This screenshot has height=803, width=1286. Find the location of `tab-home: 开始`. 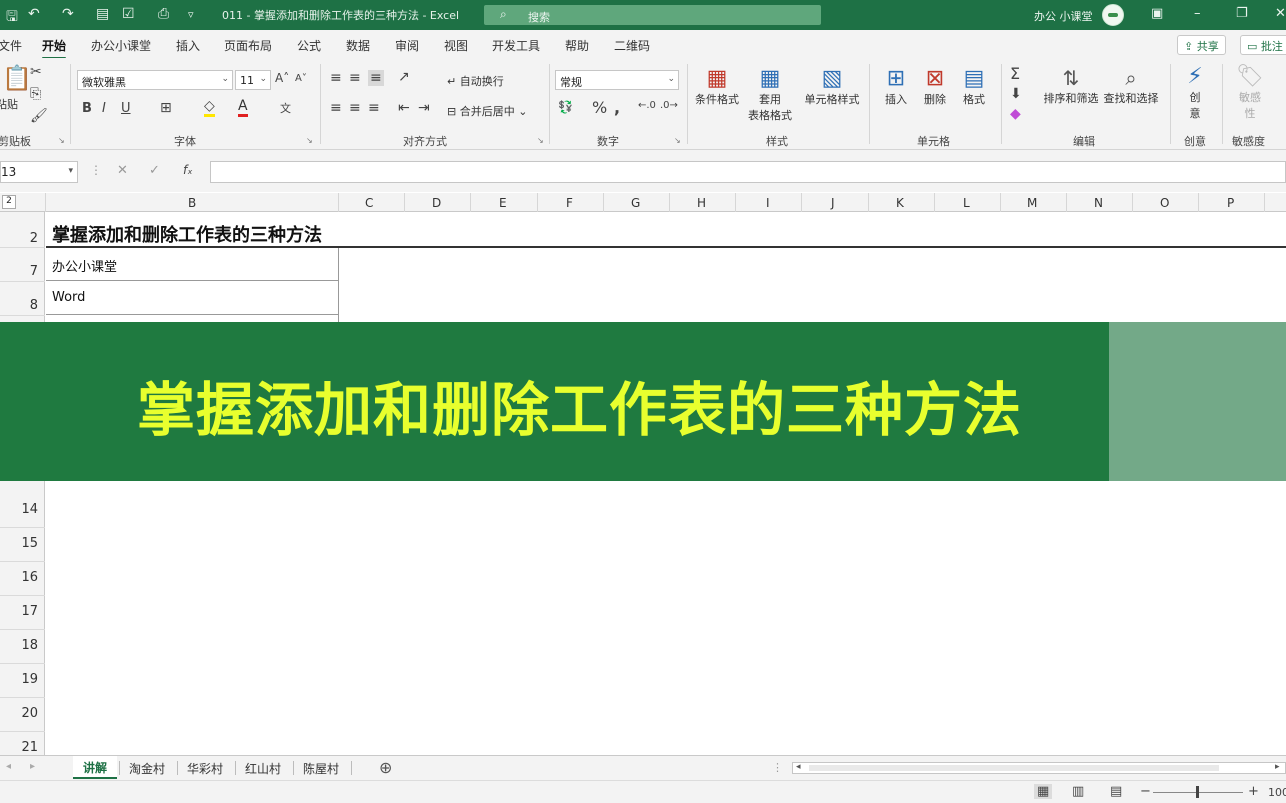

tab-home: 开始 is located at coordinates (54, 48).